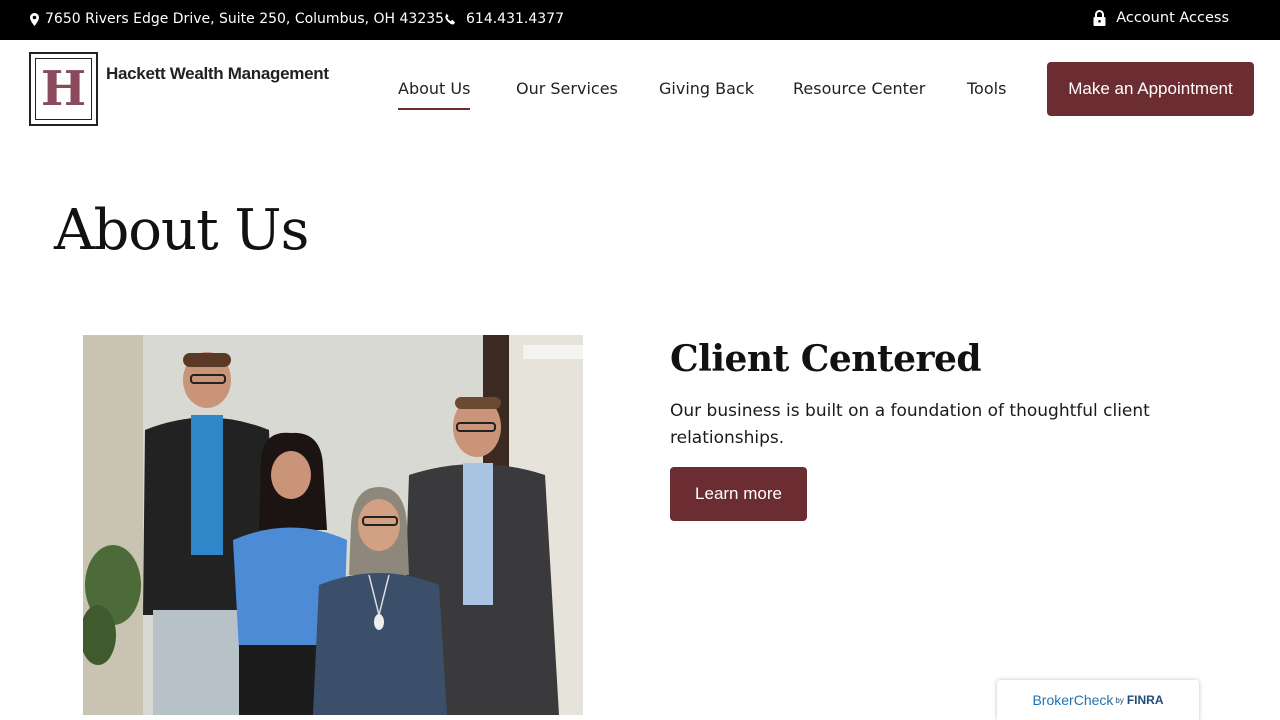 This screenshot has width=1280, height=720. I want to click on nav-resource-center: Resource Center, so click(859, 88).